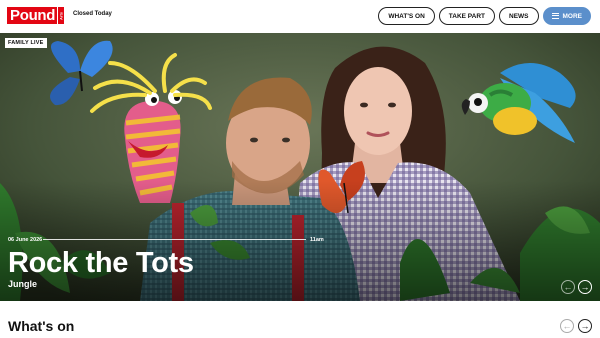  What do you see at coordinates (101, 263) in the screenshot?
I see `event-title: Rock the Tots` at bounding box center [101, 263].